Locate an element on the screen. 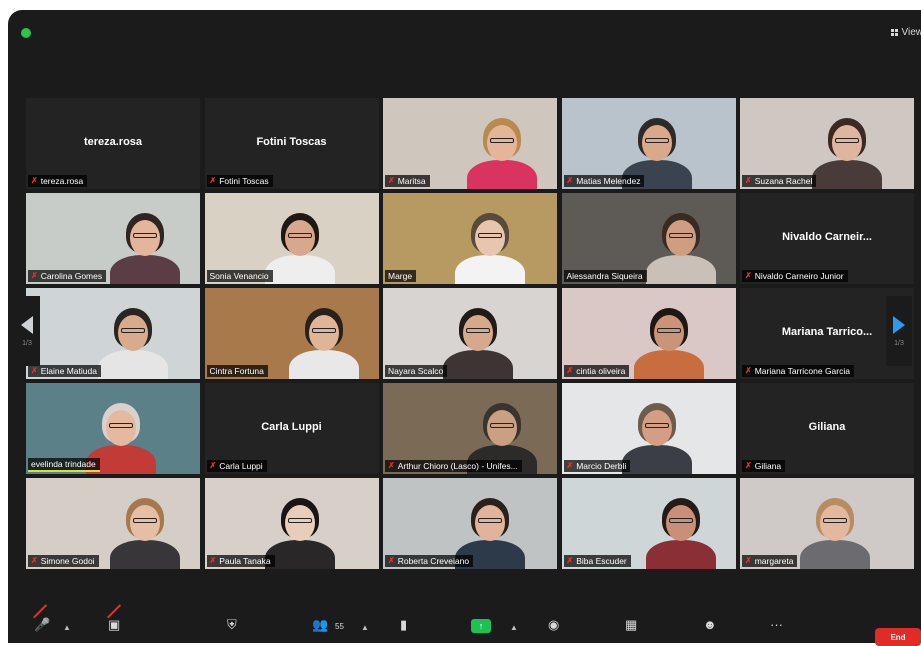  record-icon: ◉ is located at coordinates (553, 625).